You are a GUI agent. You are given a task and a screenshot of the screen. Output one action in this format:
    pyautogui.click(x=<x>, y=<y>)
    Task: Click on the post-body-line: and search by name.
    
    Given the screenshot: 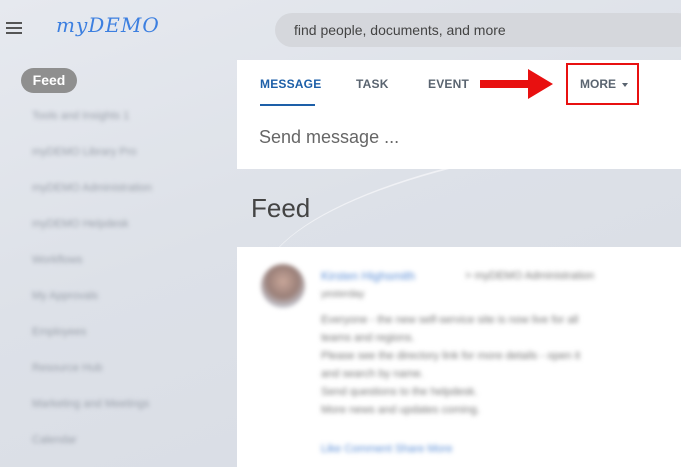 What is the action you would take?
    pyautogui.click(x=372, y=374)
    